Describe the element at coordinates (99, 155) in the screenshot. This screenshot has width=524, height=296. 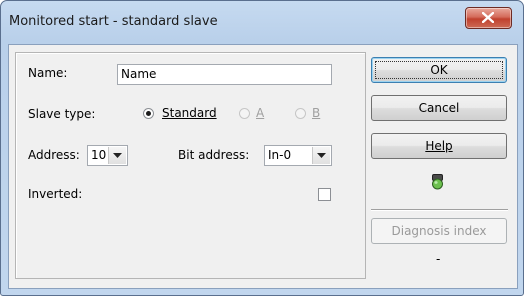
I see `address-value: 10` at that location.